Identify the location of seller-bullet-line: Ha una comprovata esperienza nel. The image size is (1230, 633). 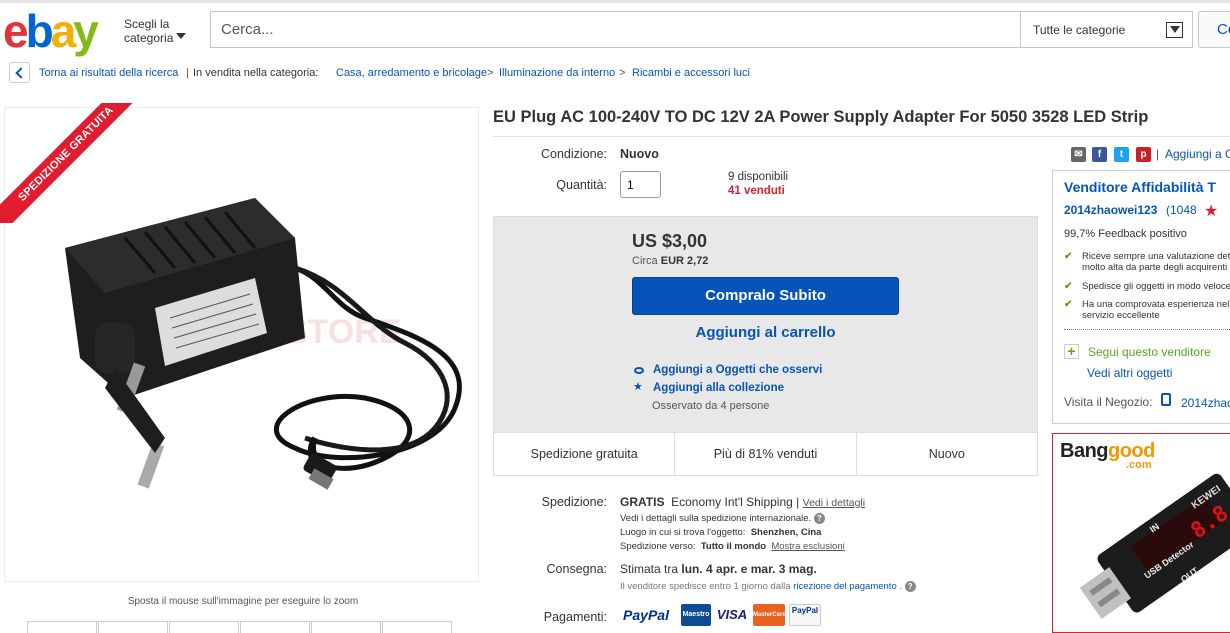
(1156, 304).